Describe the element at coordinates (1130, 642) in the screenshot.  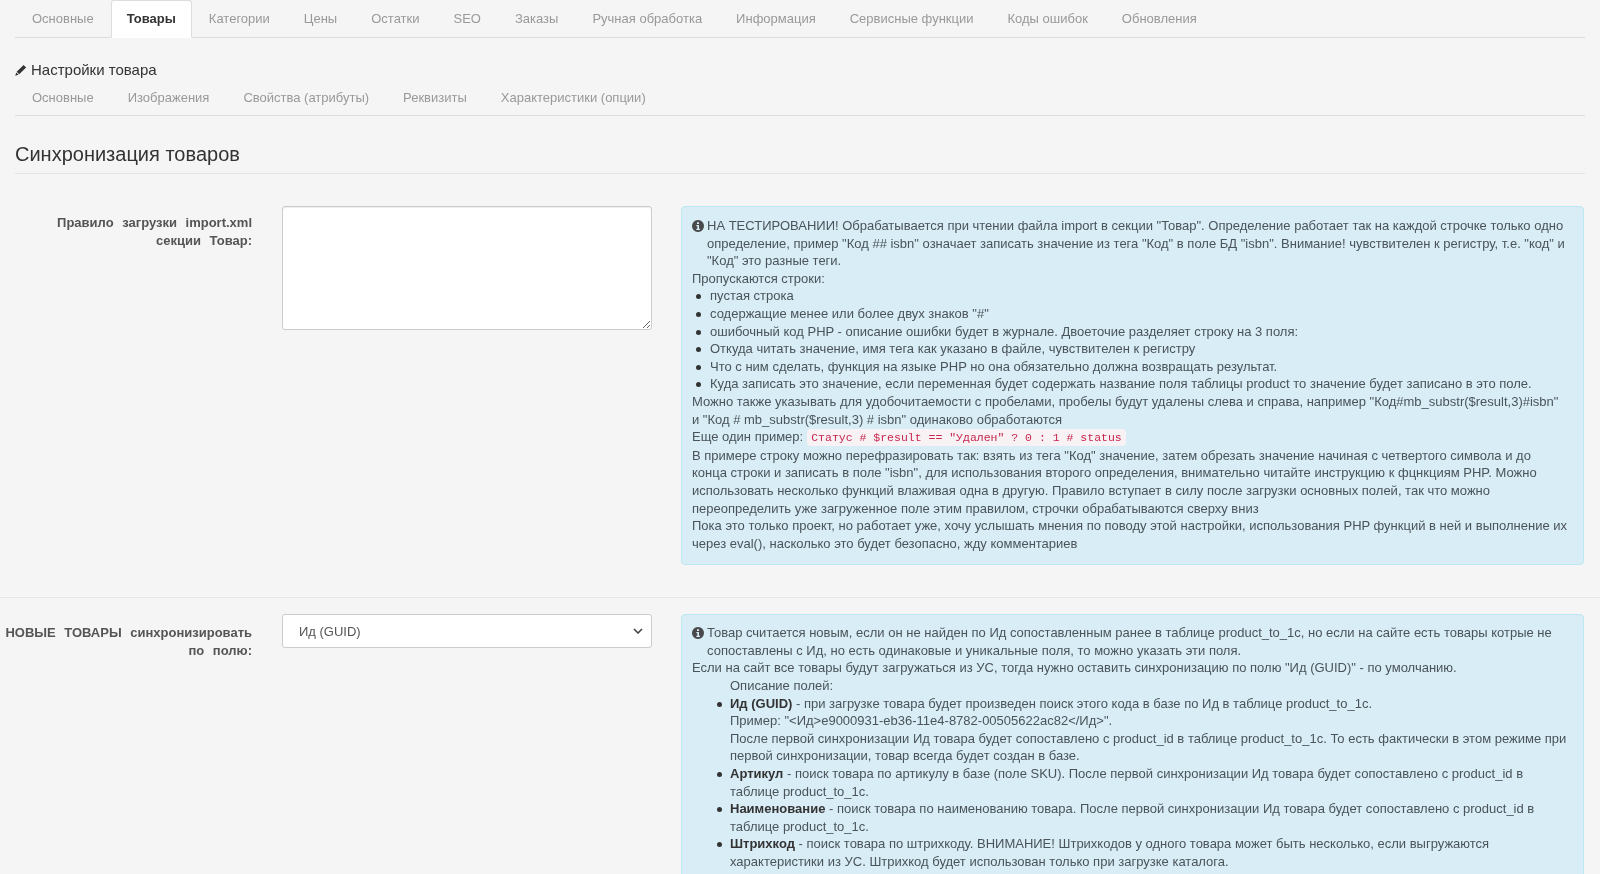
I see `help-text: Товар считается новым, если он не найден по Ид сопоставленным ранее в таблице product_to_1c, но если на сайте есть товары котрые не сопоставлены с Ид, но есть одинаковые и уникальные поля, то можно указать эти поля.` at that location.